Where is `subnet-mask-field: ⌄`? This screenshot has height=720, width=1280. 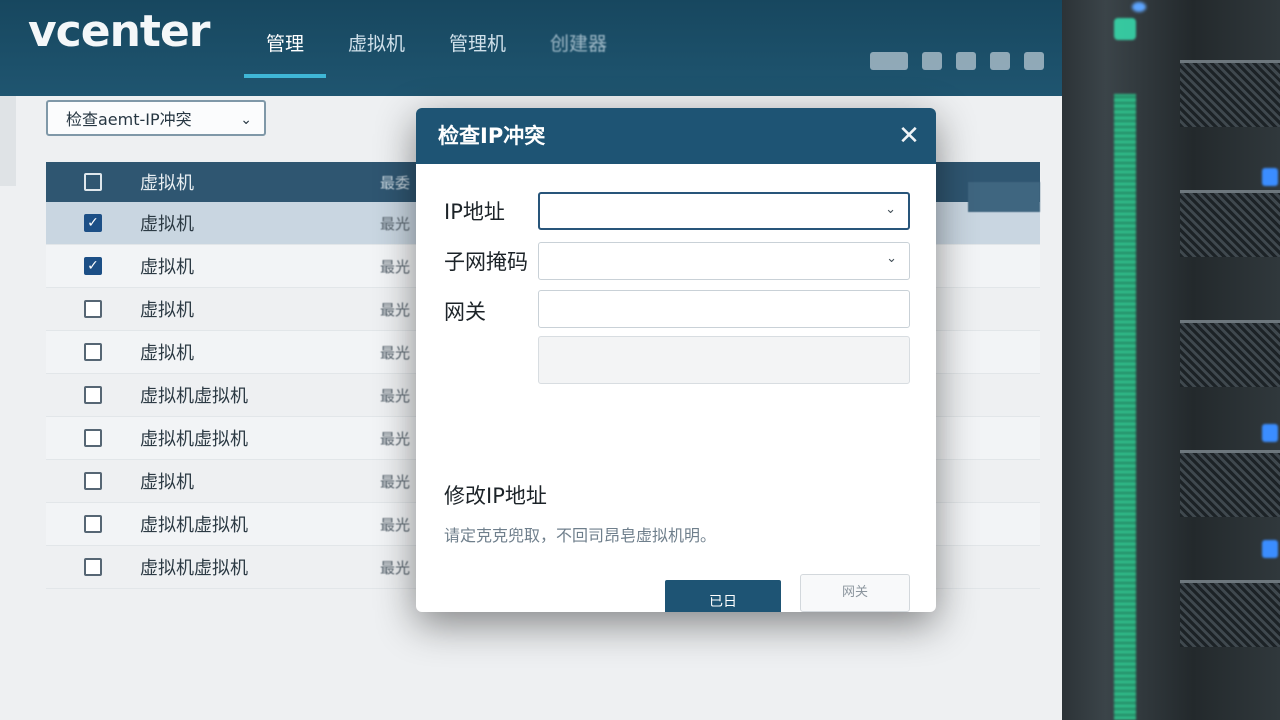
subnet-mask-field: ⌄ is located at coordinates (724, 261).